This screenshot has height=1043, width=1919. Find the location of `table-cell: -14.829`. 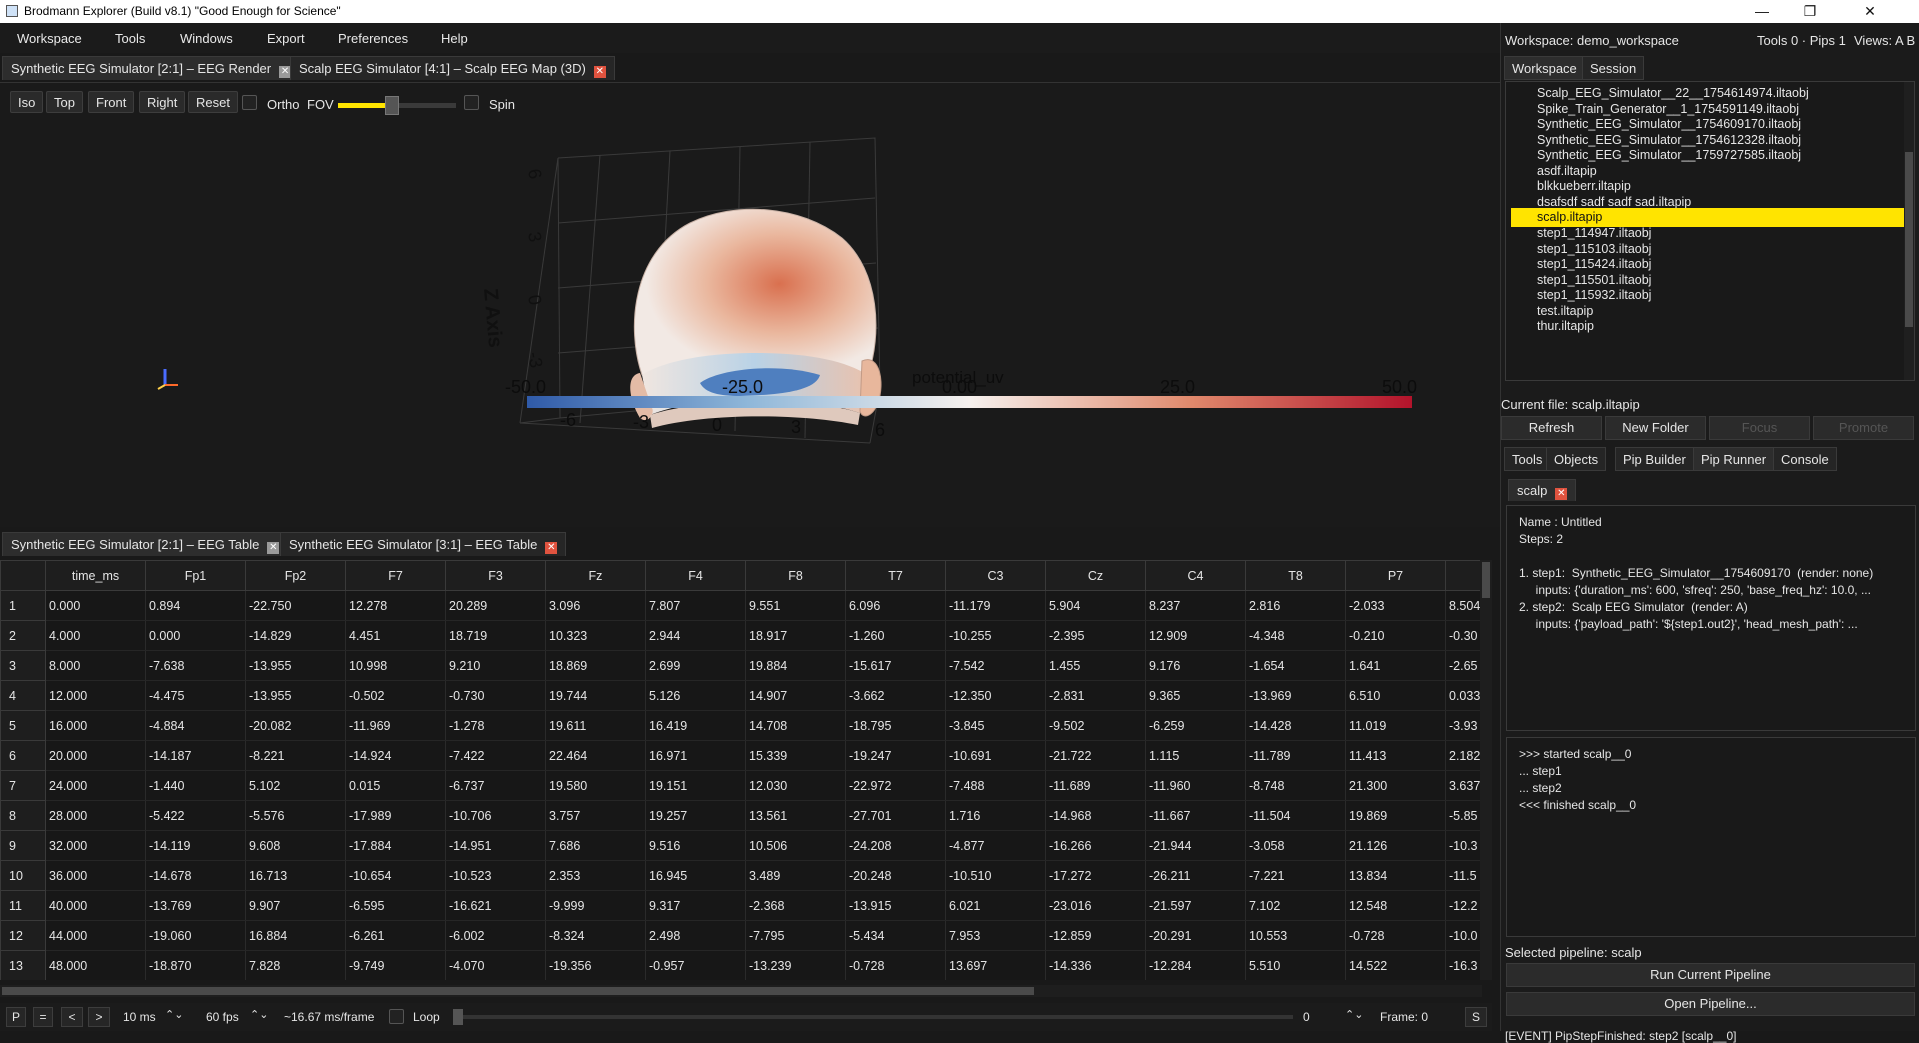

table-cell: -14.829 is located at coordinates (295, 635).